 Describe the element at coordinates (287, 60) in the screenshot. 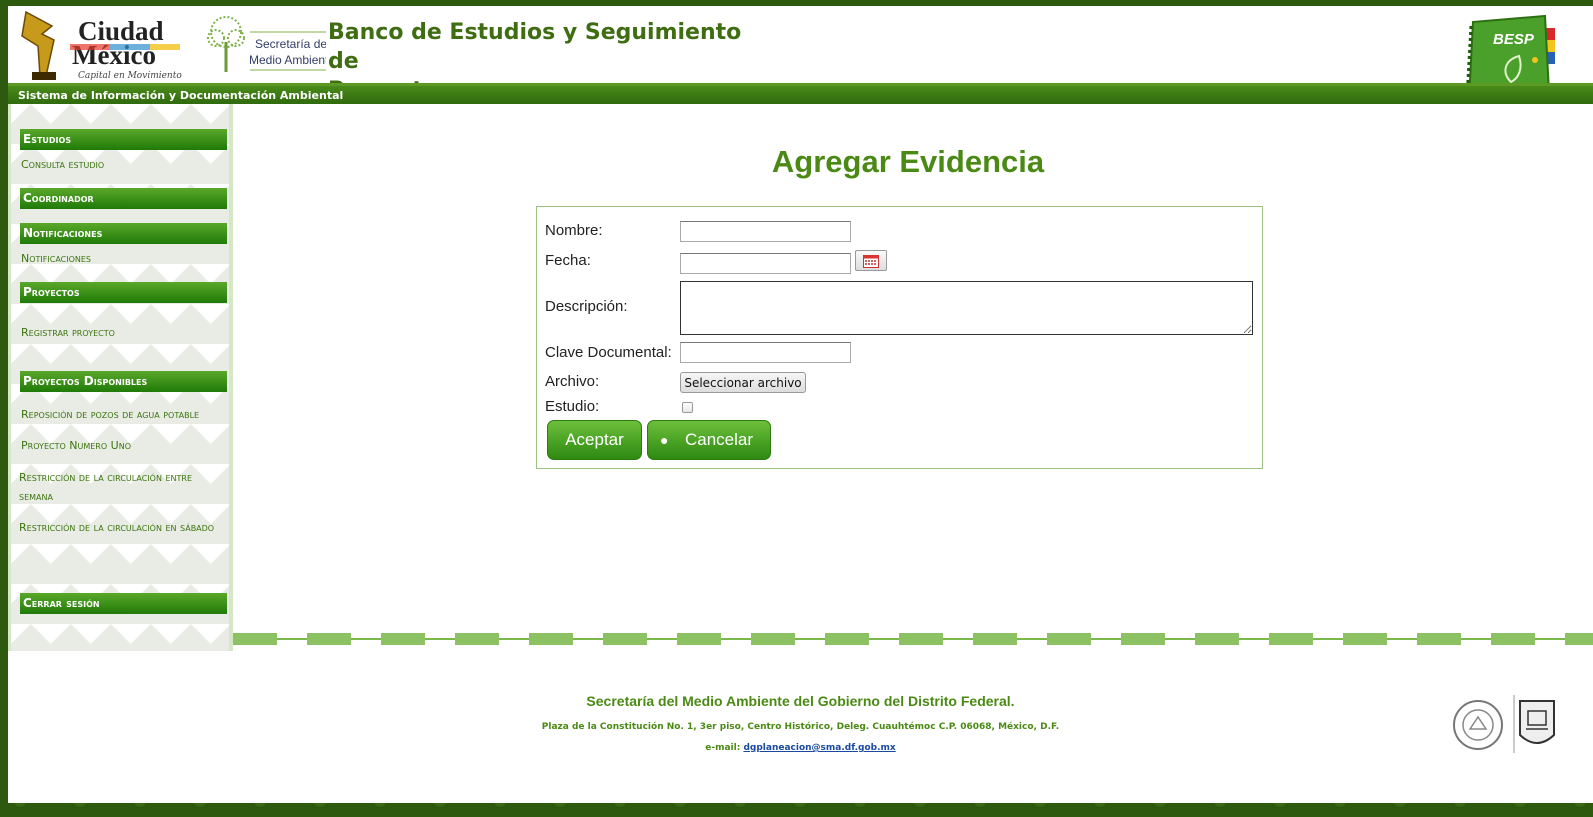

I see `svg-text: Medio Ambiente` at that location.